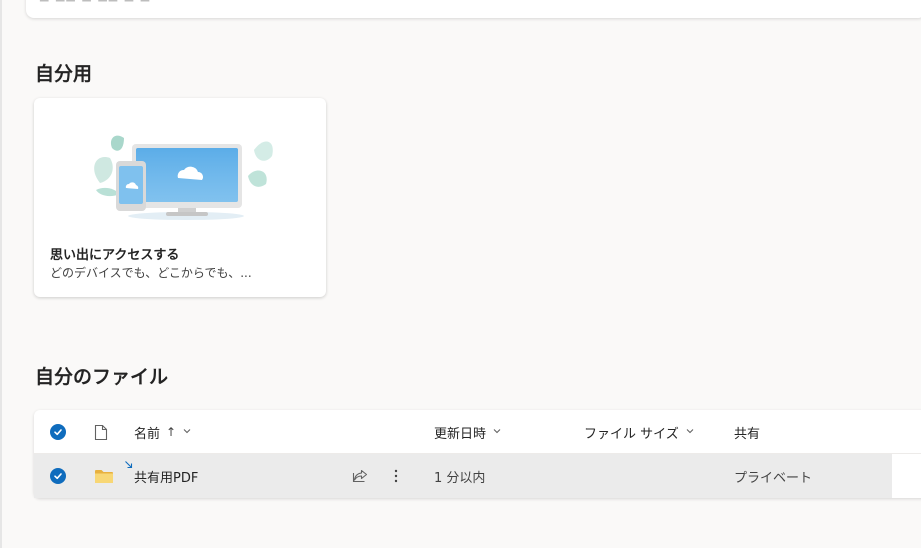 This screenshot has height=548, width=921. I want to click on file-name: 共有用PDF, so click(166, 476).